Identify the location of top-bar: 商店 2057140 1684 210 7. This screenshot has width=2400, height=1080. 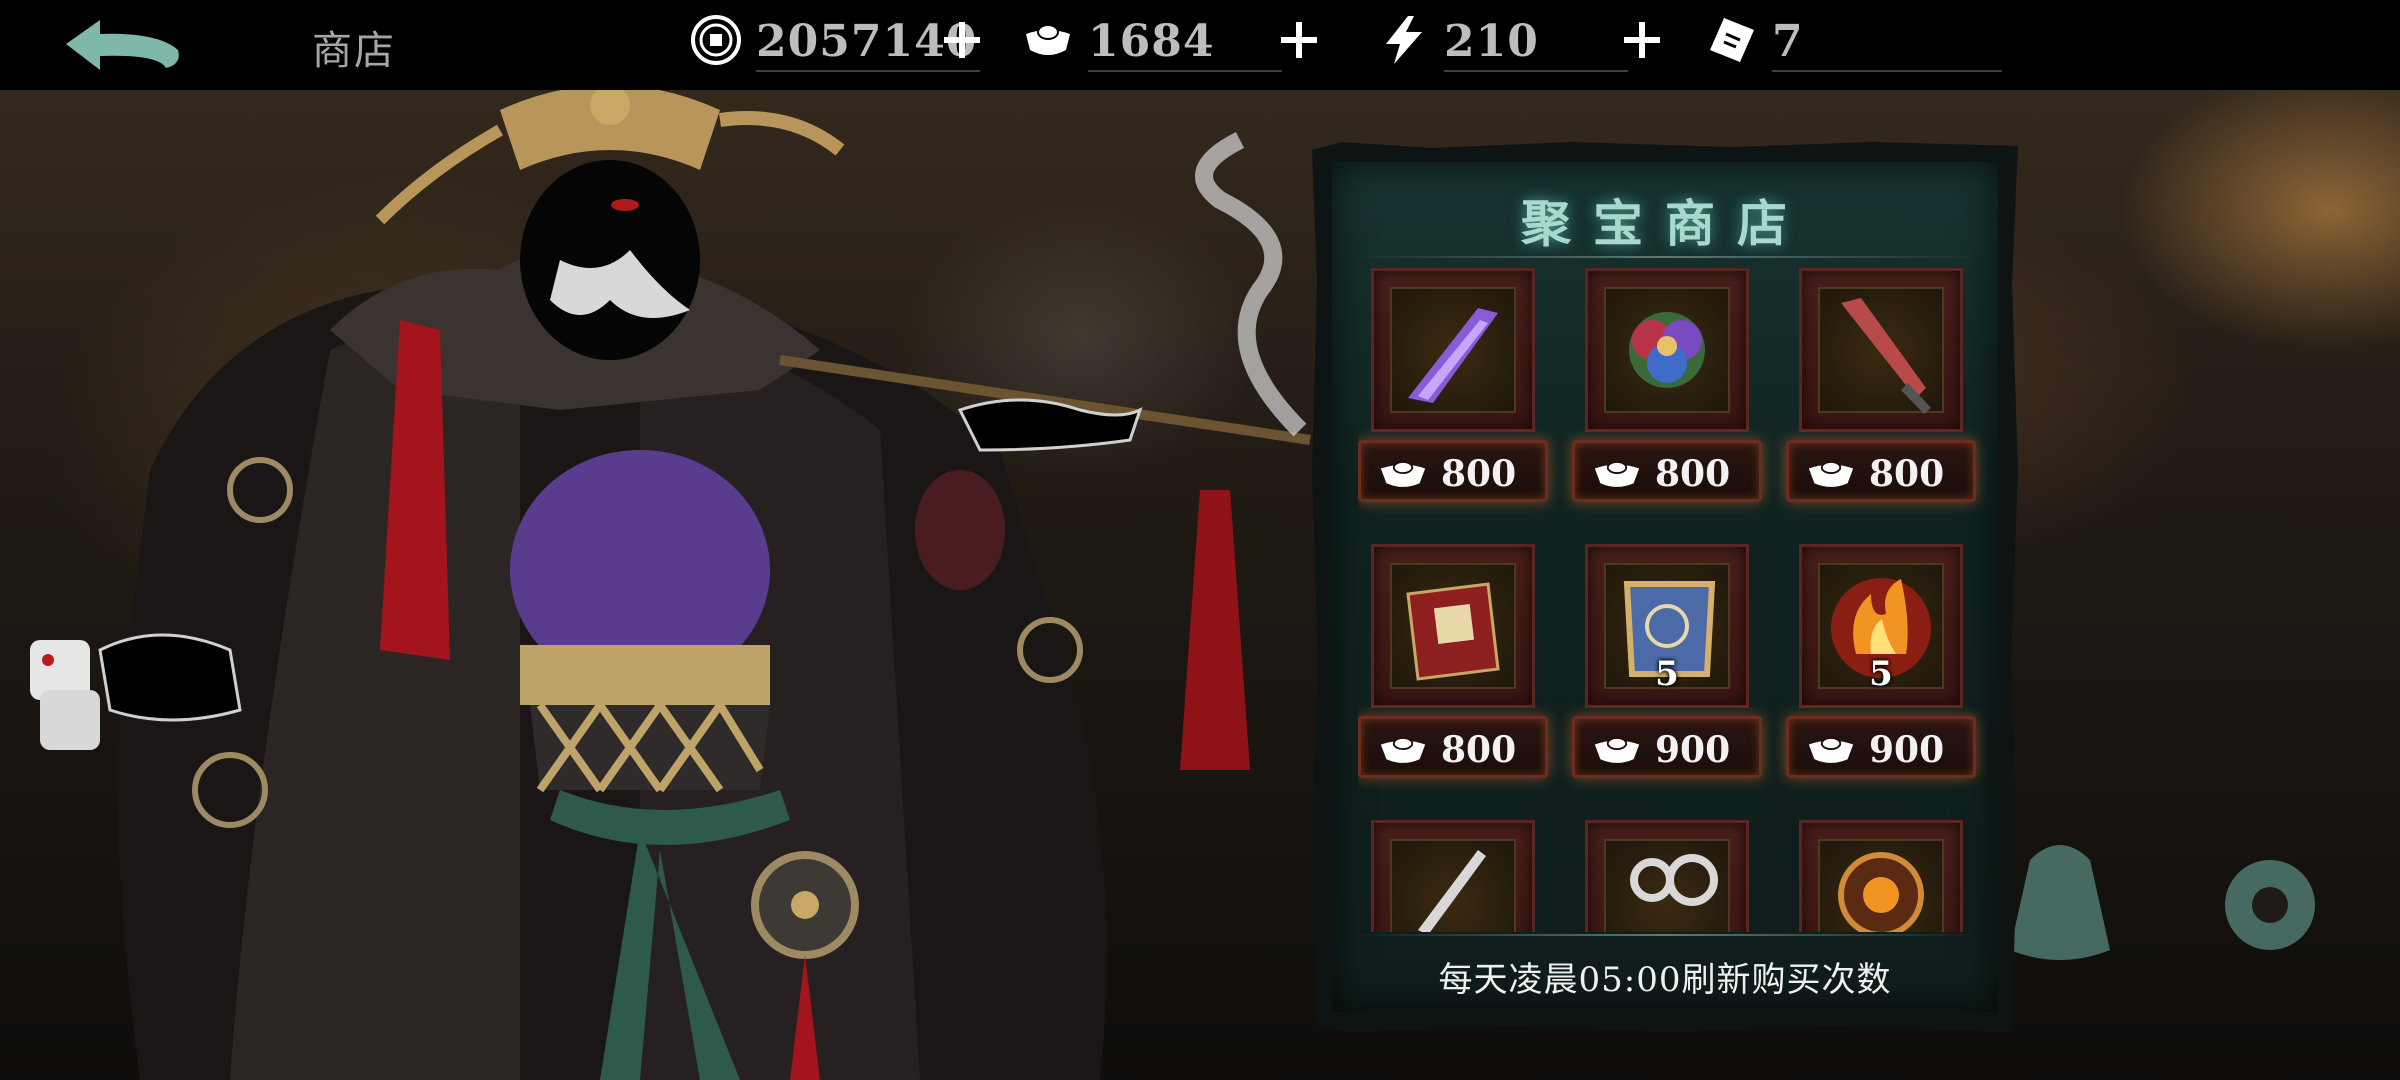
(1200, 45).